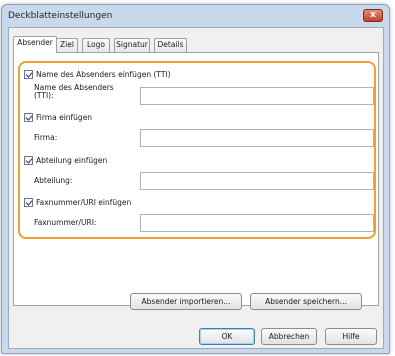 The height and width of the screenshot is (356, 395). I want to click on fax-checkbox, so click(28, 202).